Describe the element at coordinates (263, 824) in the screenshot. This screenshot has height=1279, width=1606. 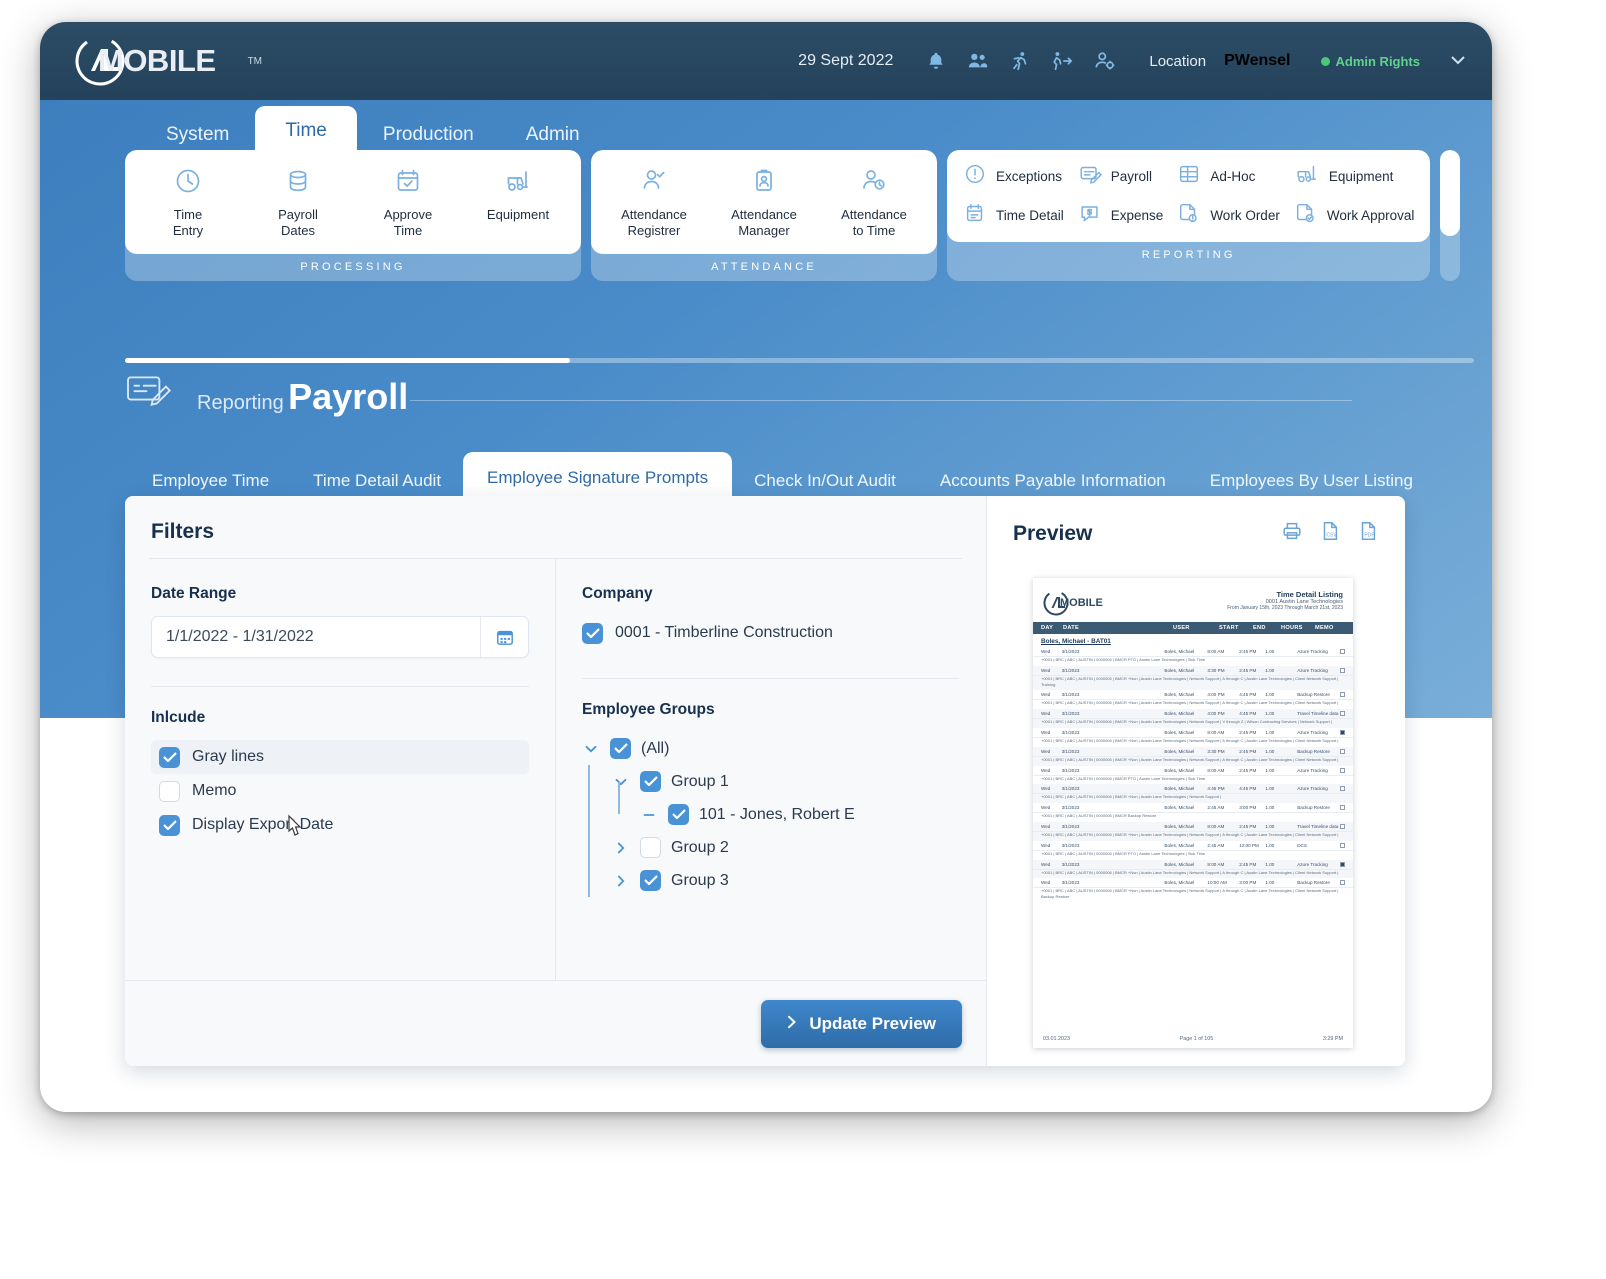
I see `checkbox-label: Display Export Date` at that location.